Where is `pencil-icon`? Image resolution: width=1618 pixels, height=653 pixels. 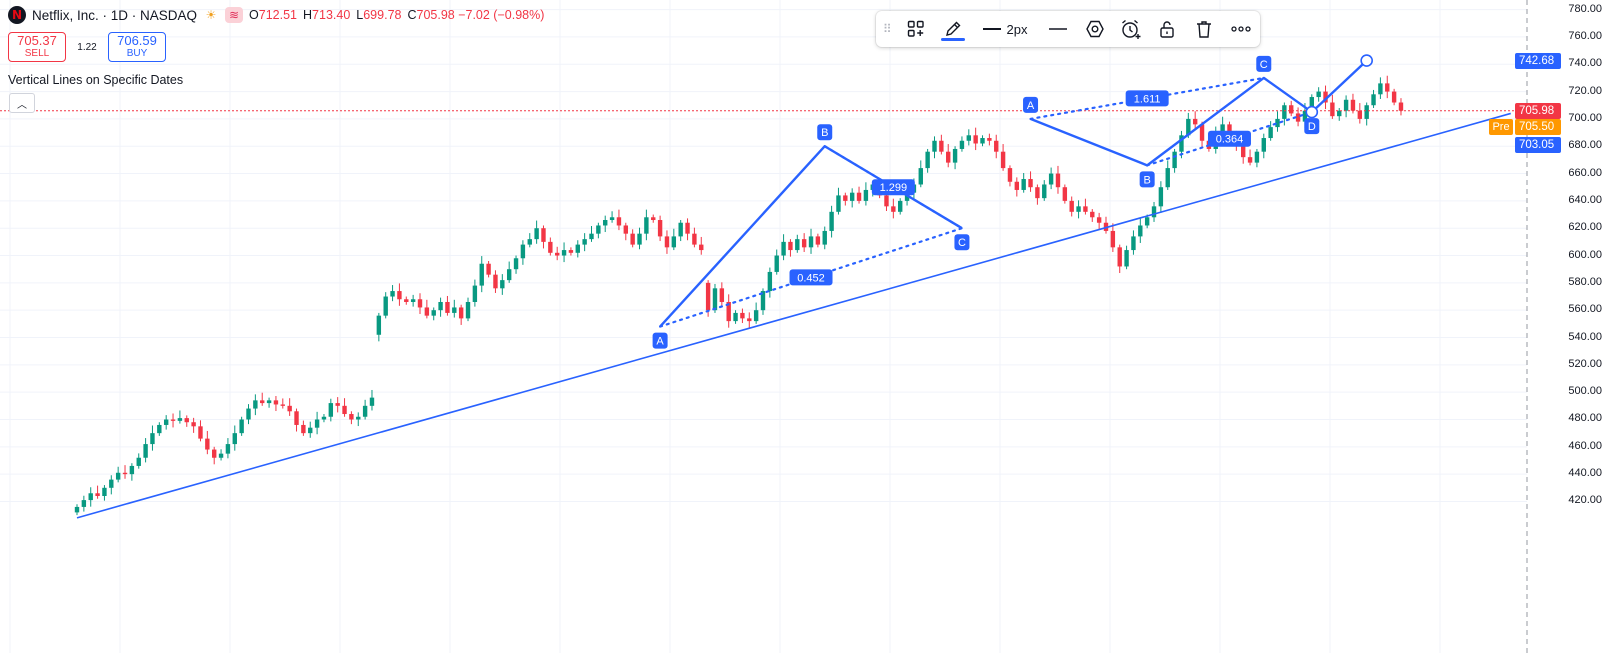
pencil-icon is located at coordinates (952, 29).